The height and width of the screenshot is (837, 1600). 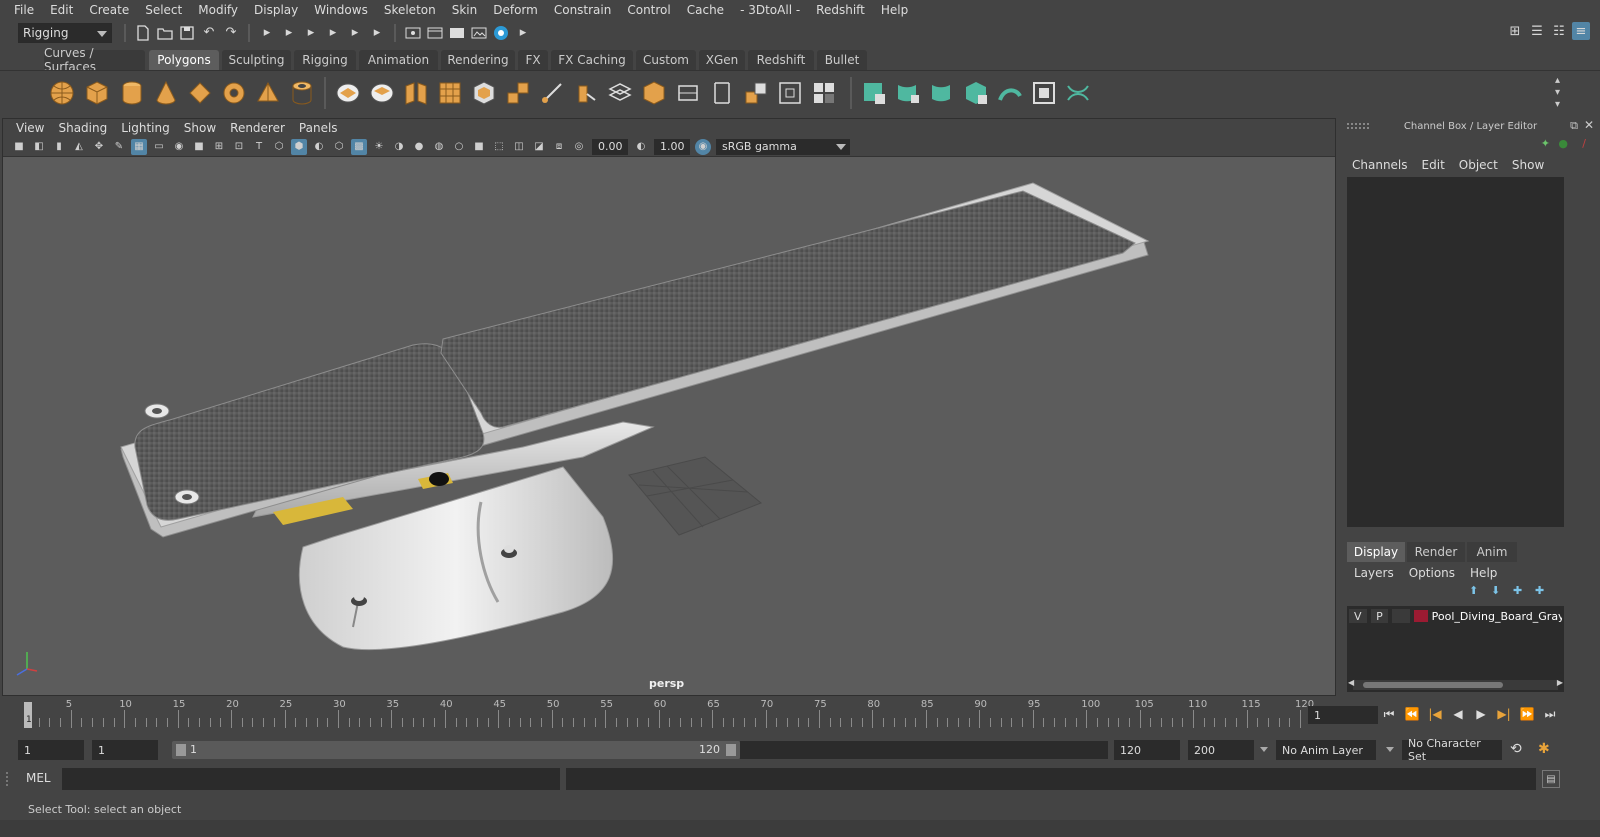 What do you see at coordinates (159, 147) in the screenshot?
I see `film-gate-icon: ▭` at bounding box center [159, 147].